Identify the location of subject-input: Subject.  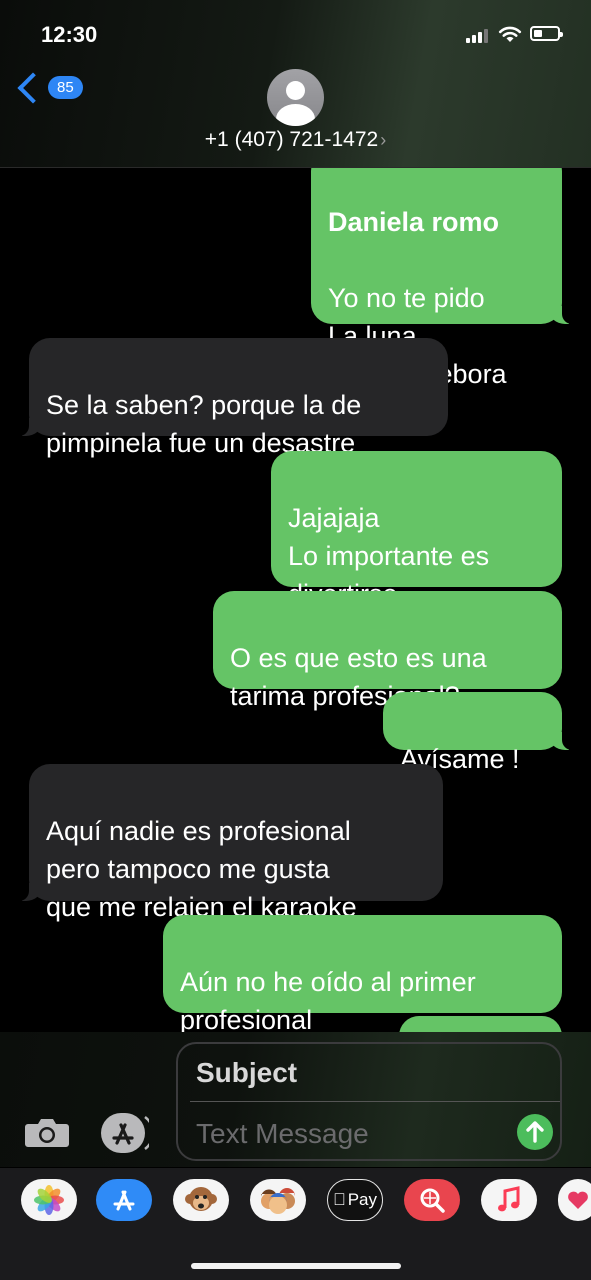
(246, 1073).